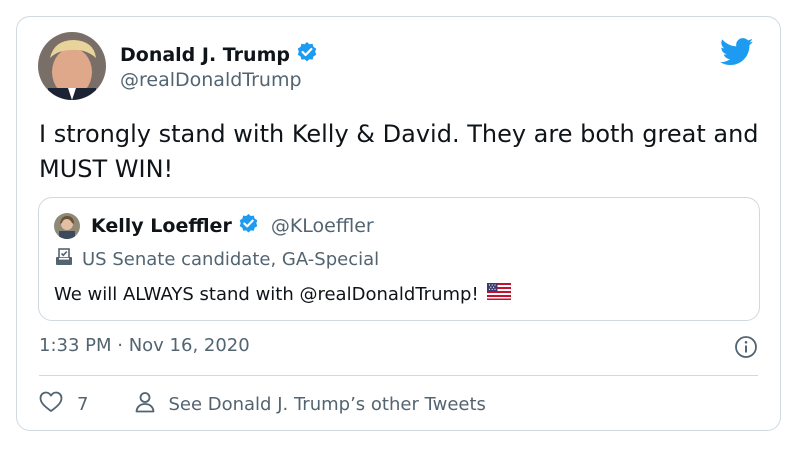 Image resolution: width=799 pixels, height=452 pixels. Describe the element at coordinates (498, 293) in the screenshot. I see `us-flag-icon` at that location.